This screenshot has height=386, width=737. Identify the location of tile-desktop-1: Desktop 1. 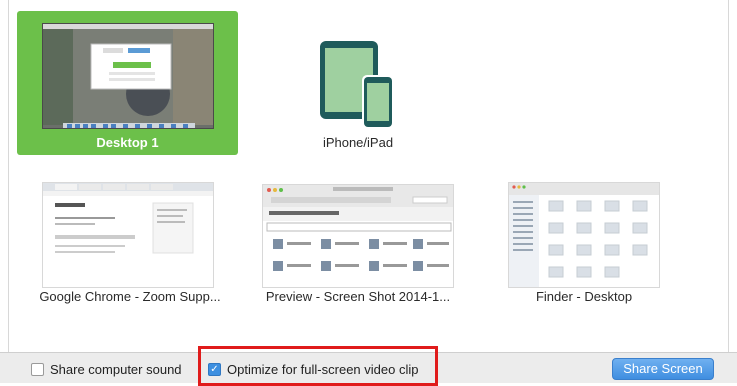
(127, 83).